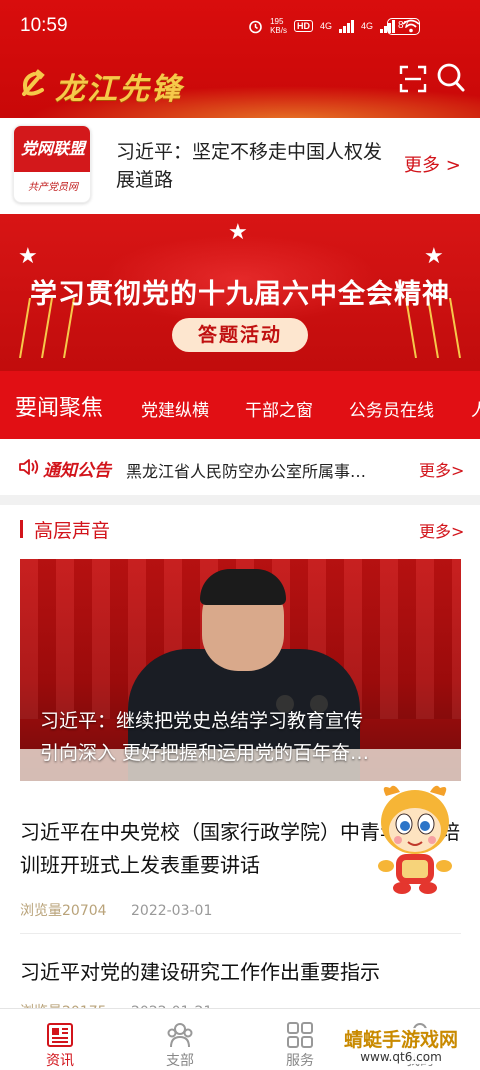  Describe the element at coordinates (475, 405) in the screenshot. I see `tab-more-partial: 人` at that location.